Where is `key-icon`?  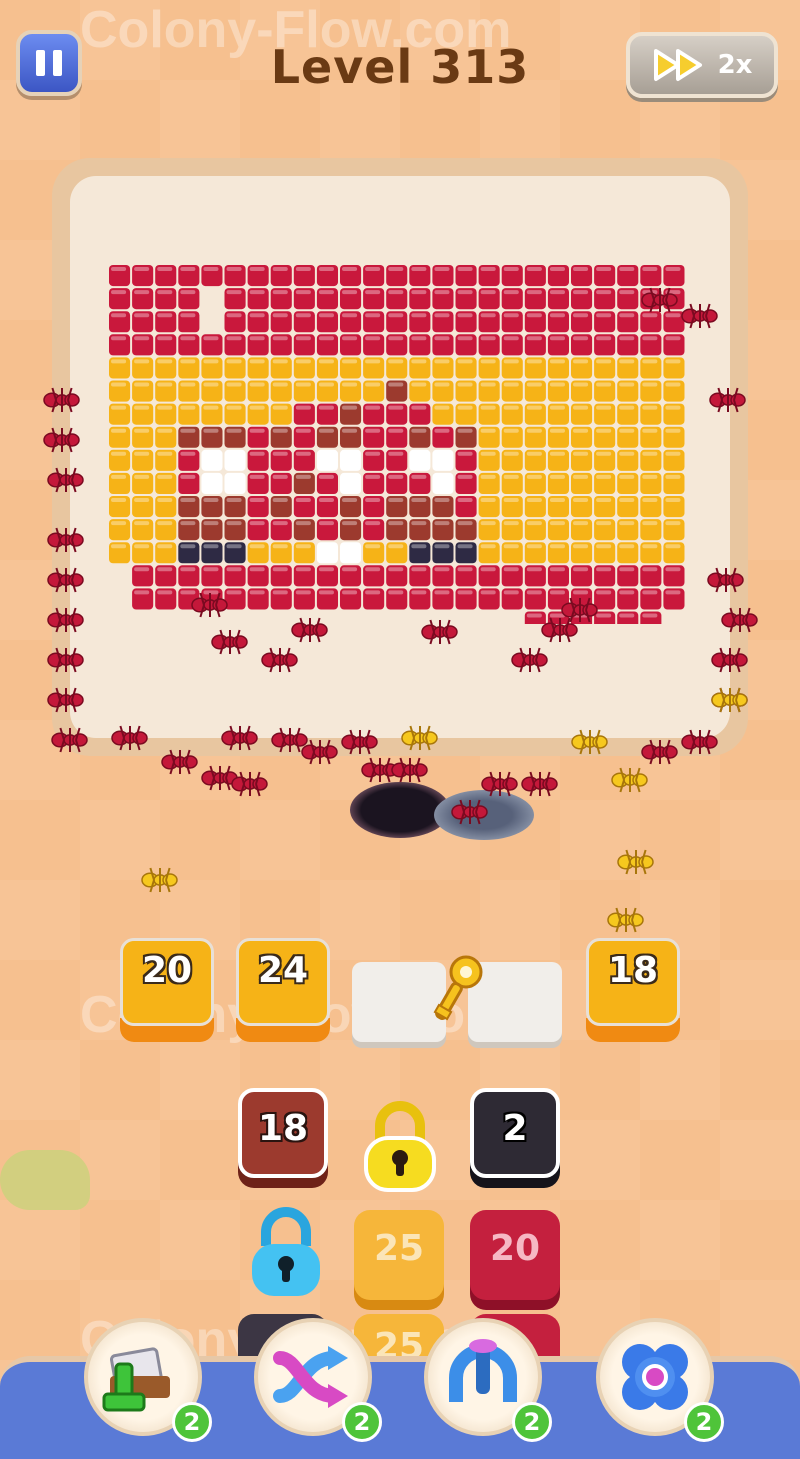 key-icon is located at coordinates (458, 988).